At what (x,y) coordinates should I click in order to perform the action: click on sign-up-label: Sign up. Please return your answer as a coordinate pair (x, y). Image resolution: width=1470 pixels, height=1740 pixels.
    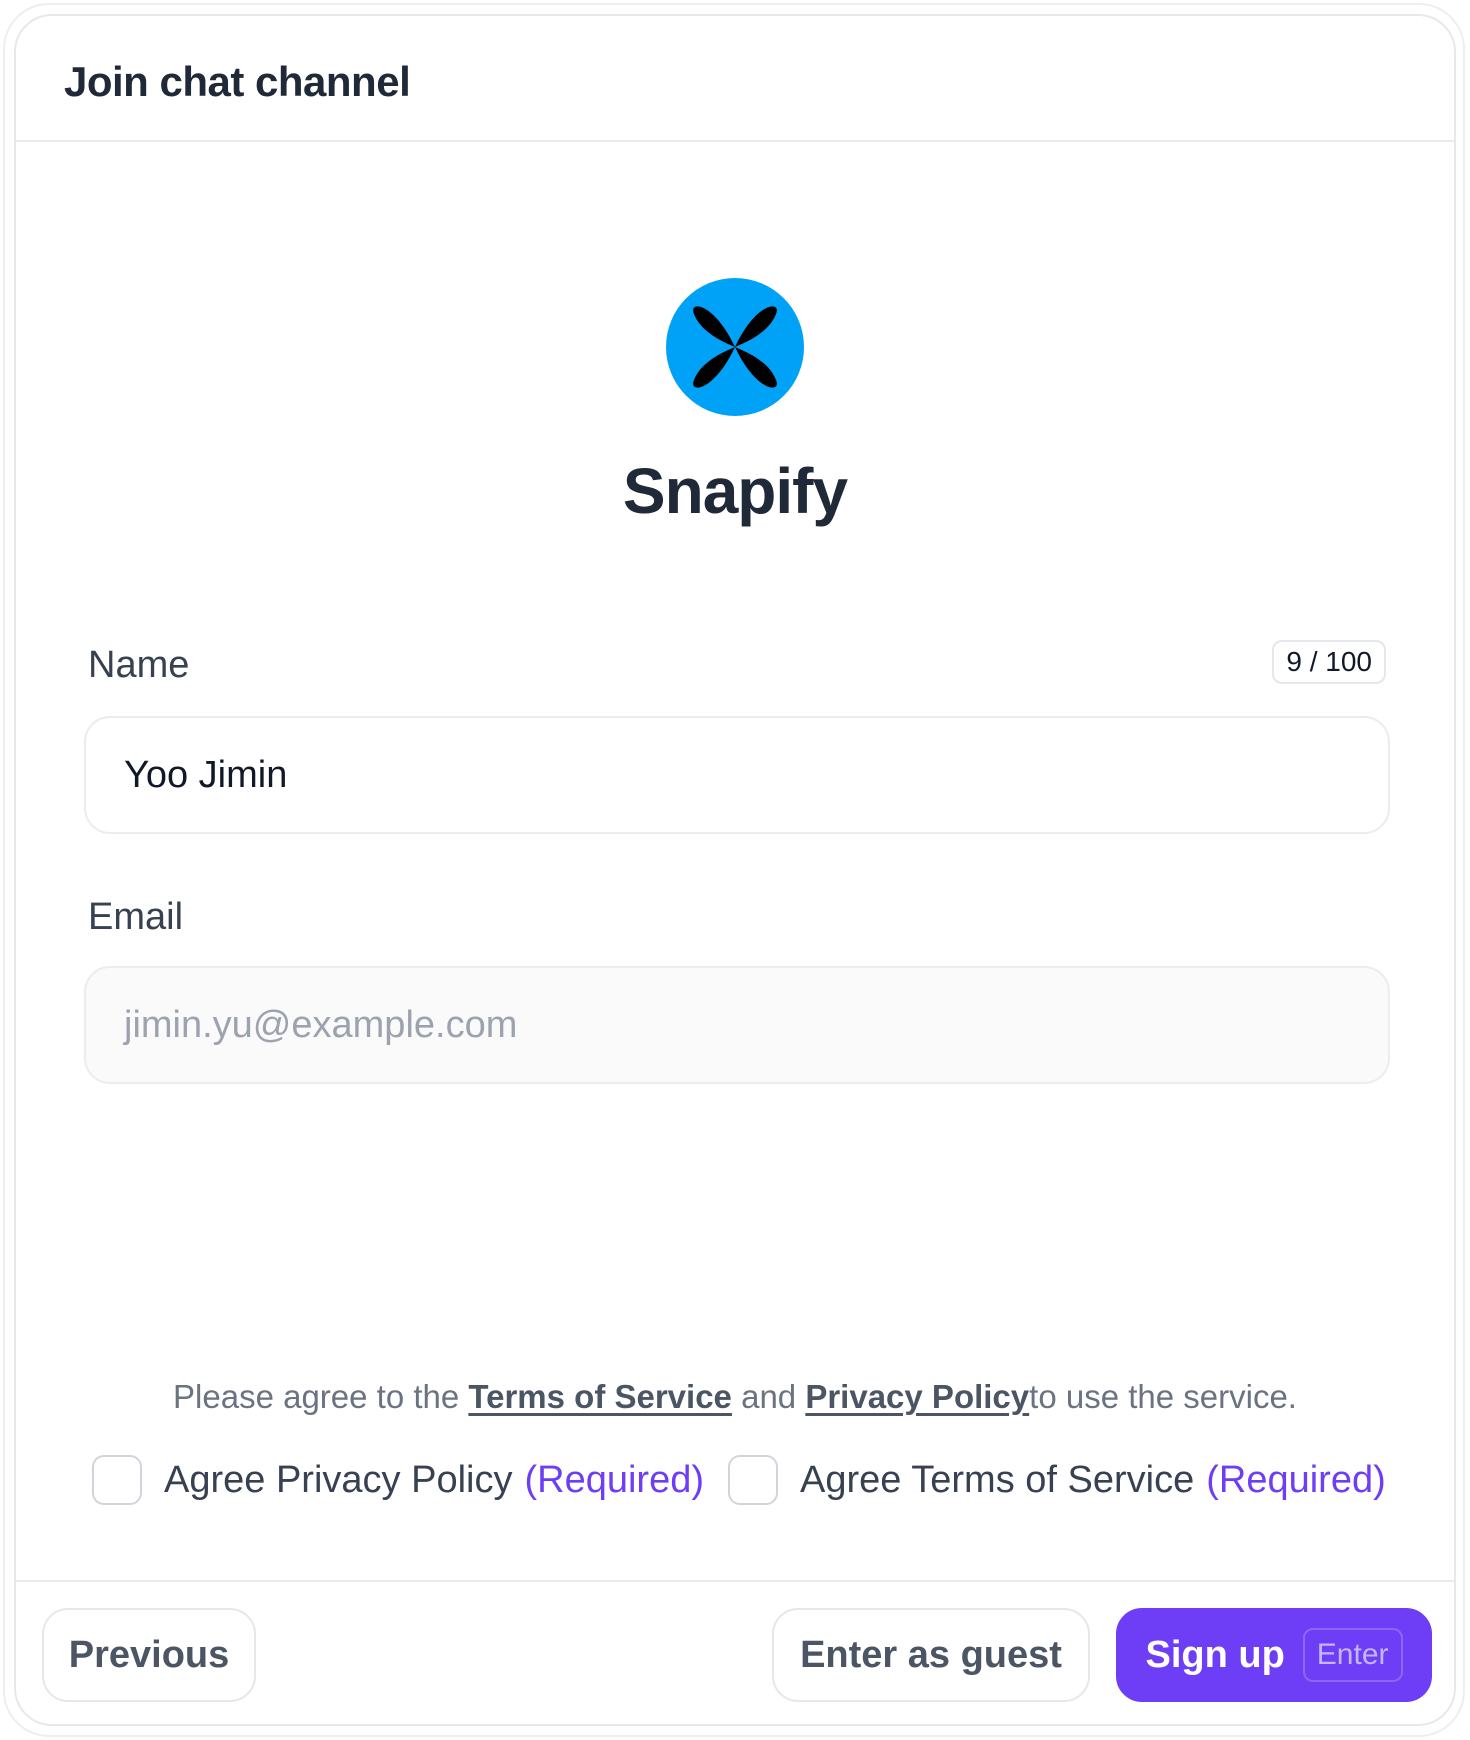
    Looking at the image, I should click on (1215, 1654).